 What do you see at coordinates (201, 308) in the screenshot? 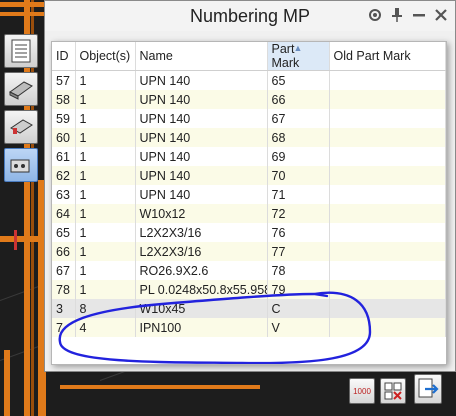
I see `cell-name: W10x45` at bounding box center [201, 308].